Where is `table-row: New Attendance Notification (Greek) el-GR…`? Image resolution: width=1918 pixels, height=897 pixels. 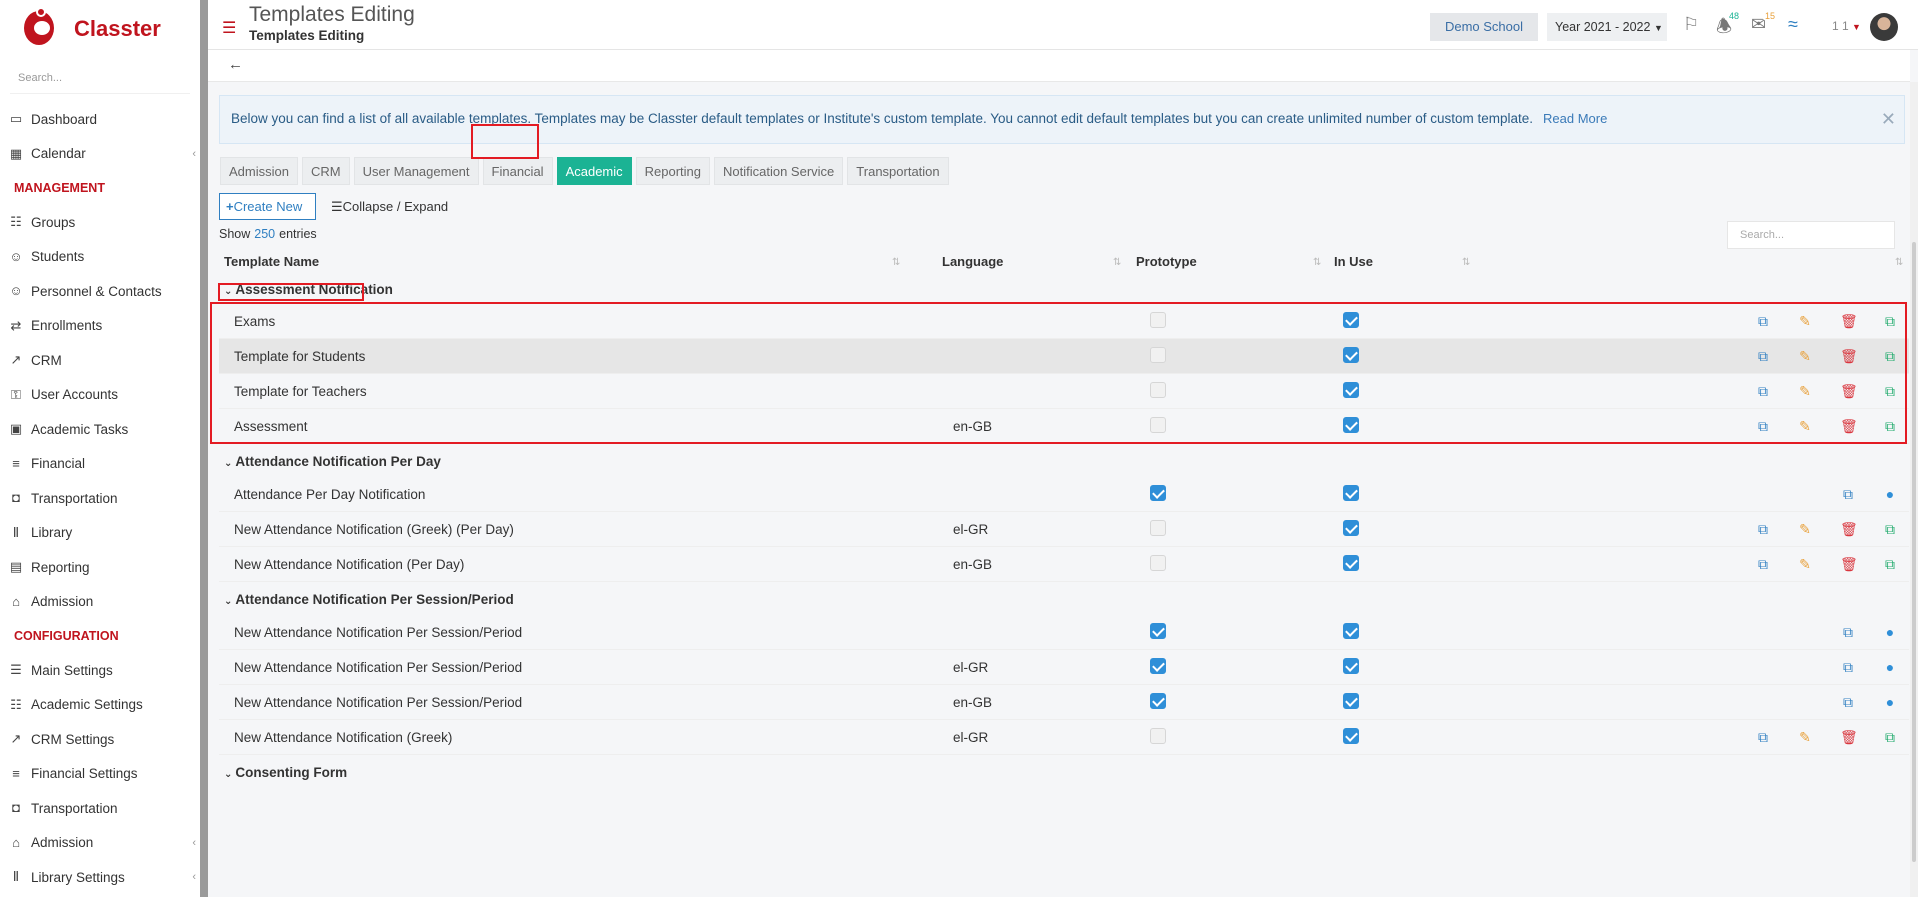 table-row: New Attendance Notification (Greek) el-GR… is located at coordinates (1064, 737).